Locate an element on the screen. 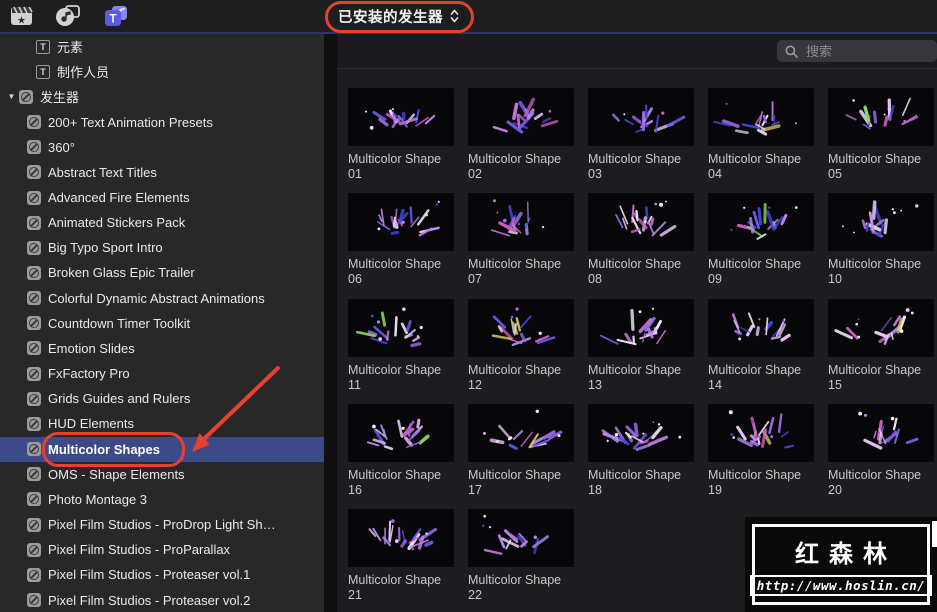 Image resolution: width=937 pixels, height=612 pixels. sidebar-item-selected: ▼ Multicolor Shapes is located at coordinates (162, 449).